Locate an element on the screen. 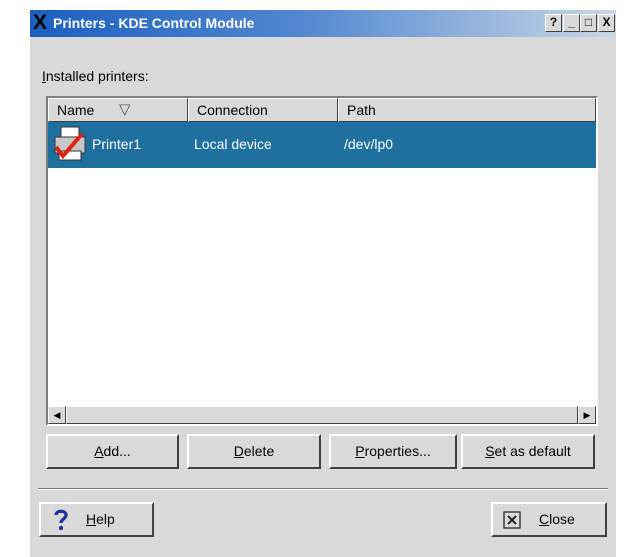  delete-mnemonic: D is located at coordinates (238, 451).